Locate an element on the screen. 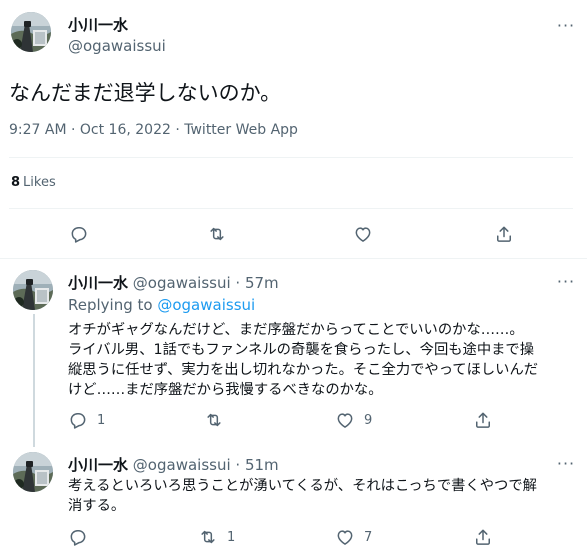 This screenshot has width=587, height=553. like-button is located at coordinates (363, 234).